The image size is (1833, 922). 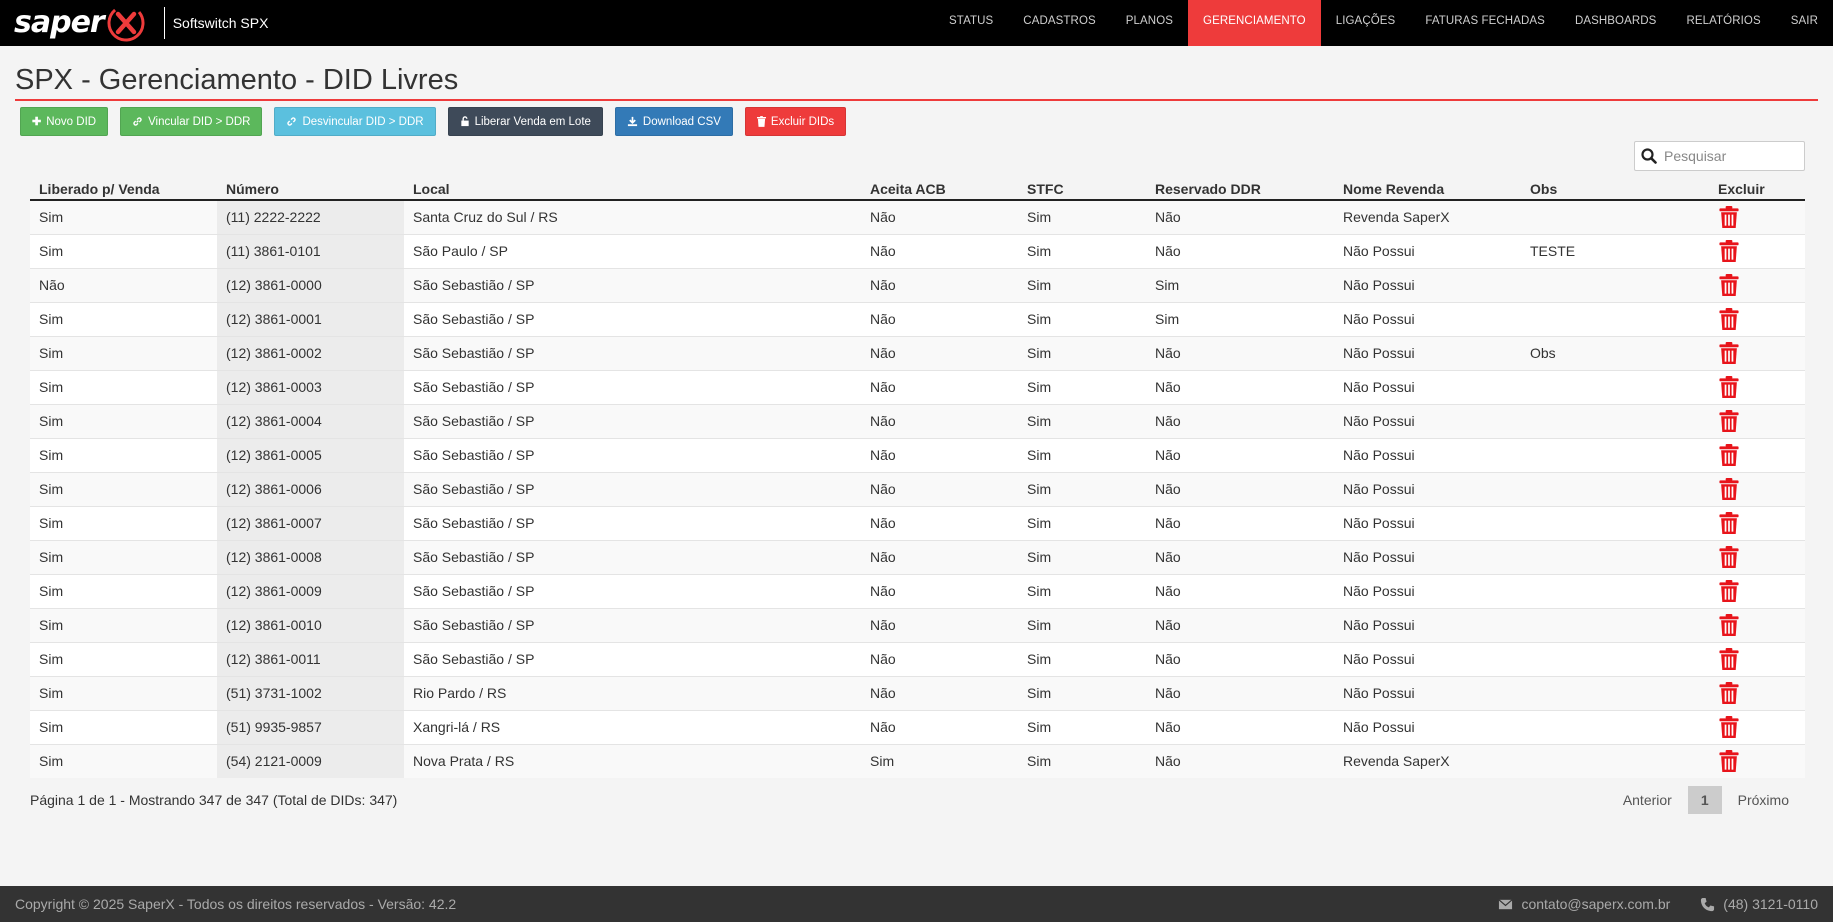 What do you see at coordinates (310, 188) in the screenshot?
I see `column-header-numero: Número` at bounding box center [310, 188].